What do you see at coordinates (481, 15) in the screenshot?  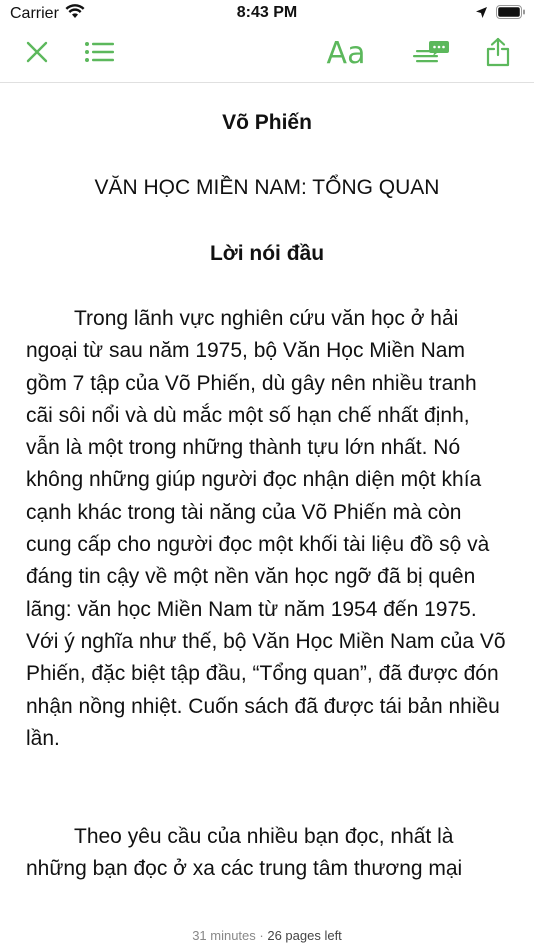 I see `location-arrow-icon` at bounding box center [481, 15].